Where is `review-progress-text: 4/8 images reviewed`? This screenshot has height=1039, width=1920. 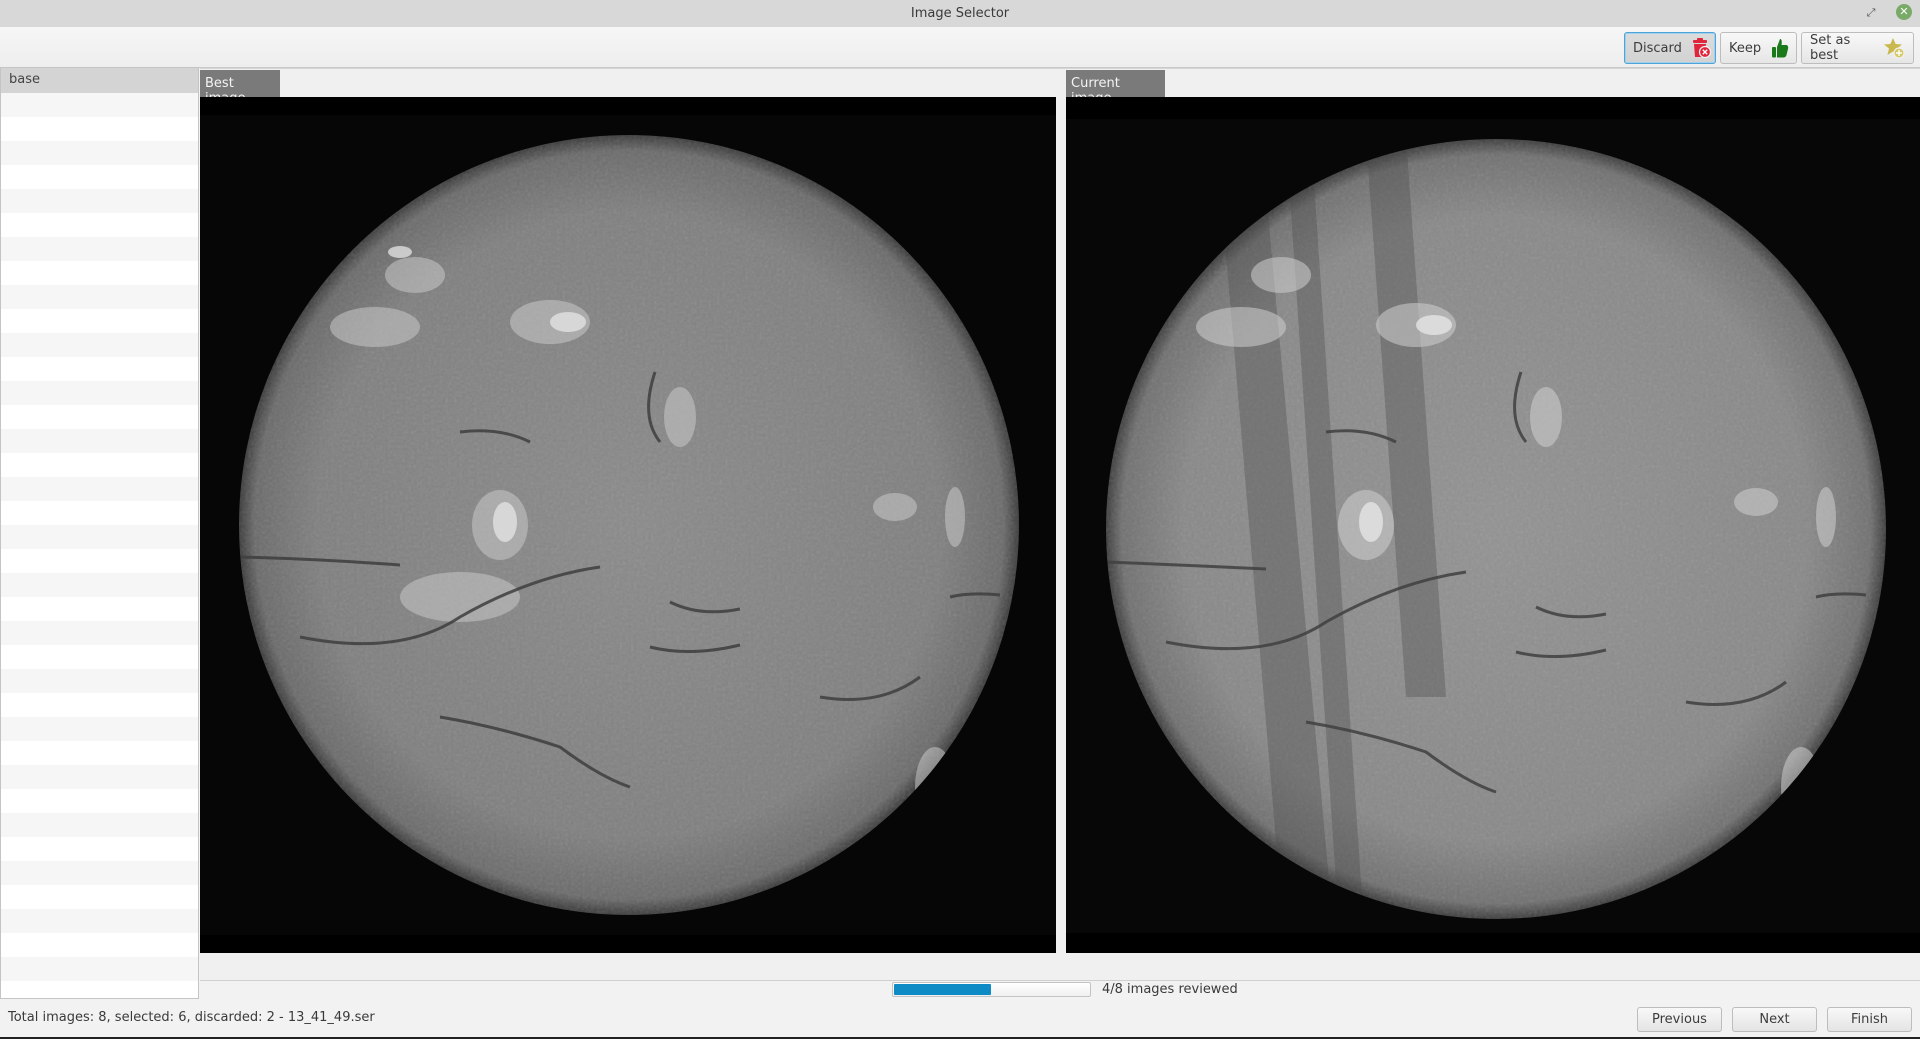 review-progress-text: 4/8 images reviewed is located at coordinates (1170, 989).